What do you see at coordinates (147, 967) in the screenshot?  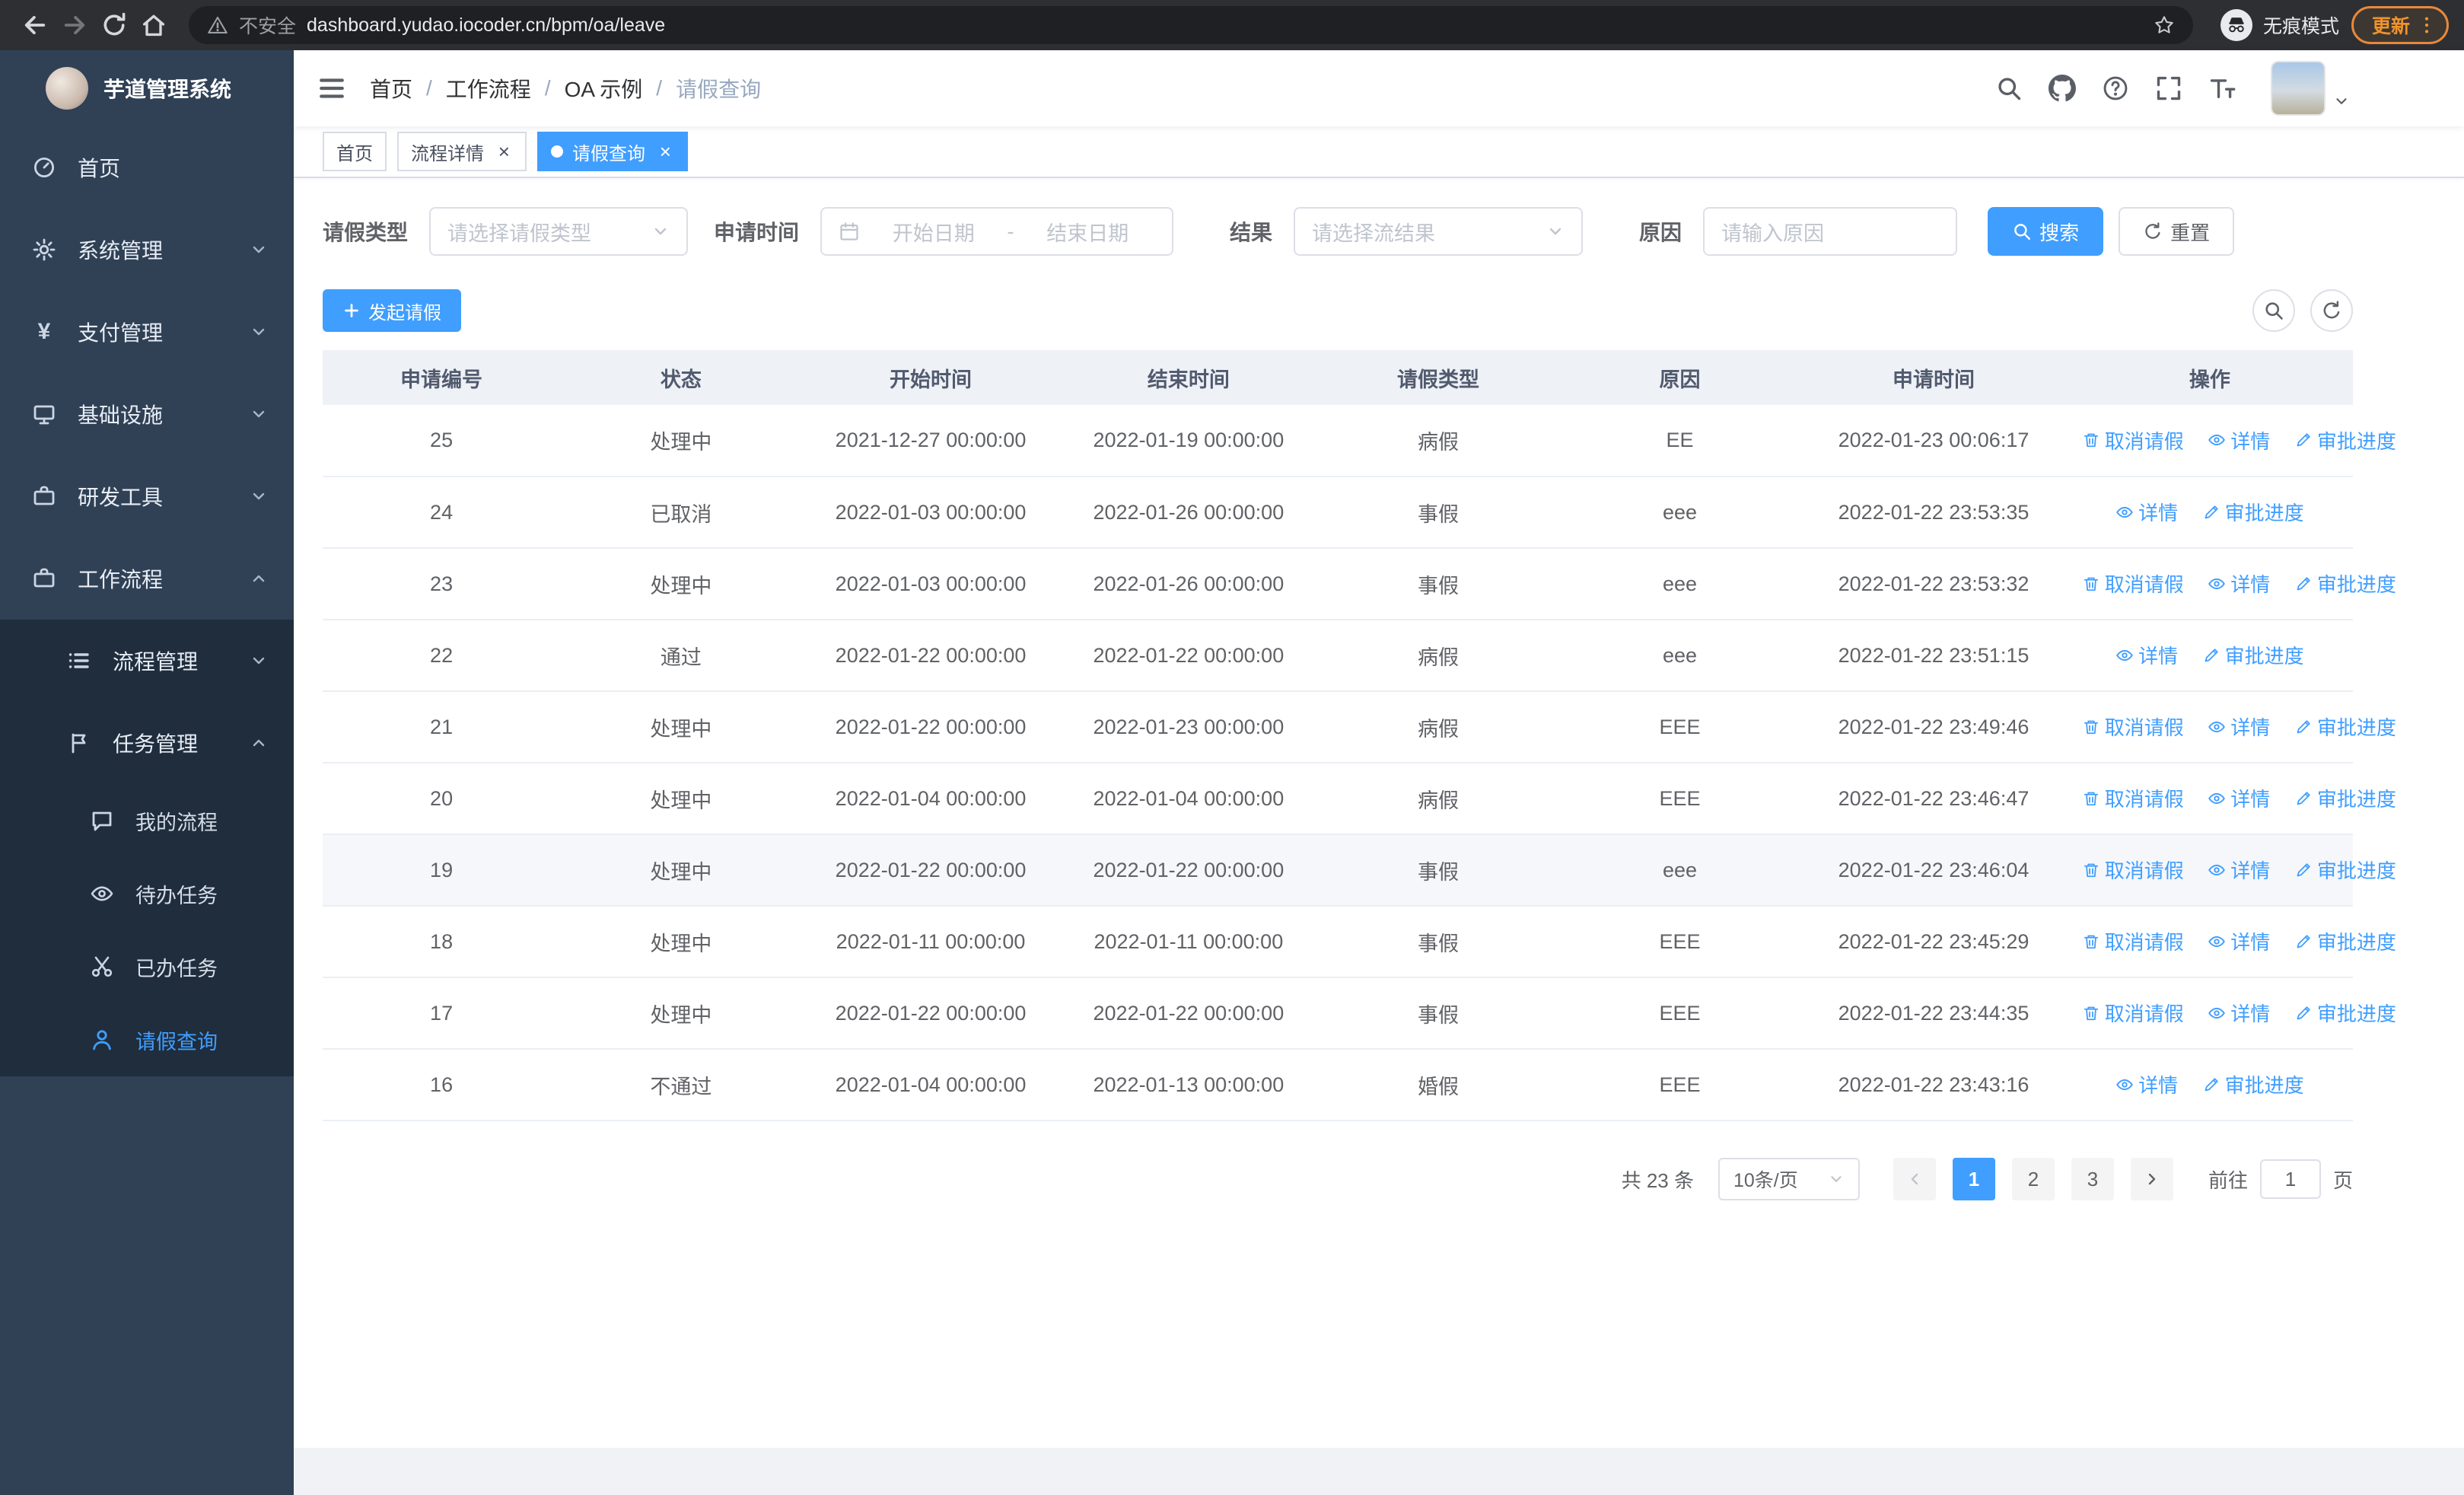 I see `sidebar-item: 已办任务` at bounding box center [147, 967].